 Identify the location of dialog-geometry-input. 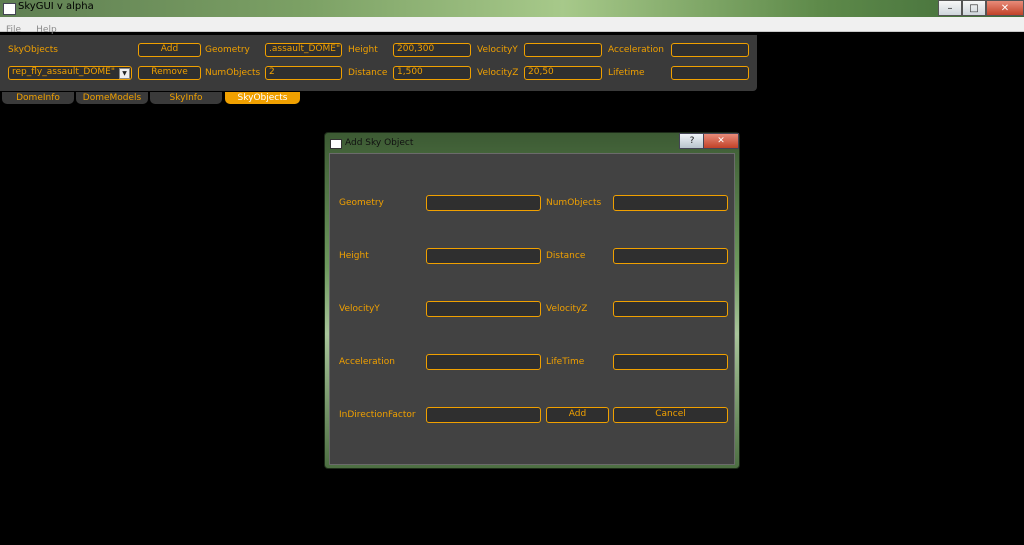
(483, 203).